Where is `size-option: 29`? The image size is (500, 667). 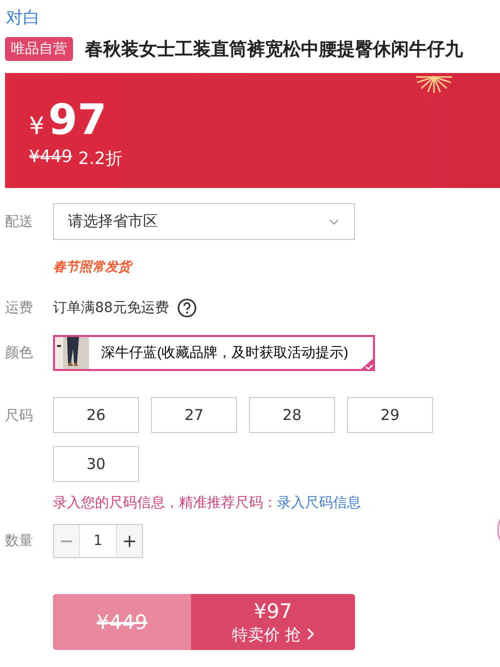
size-option: 29 is located at coordinates (390, 415).